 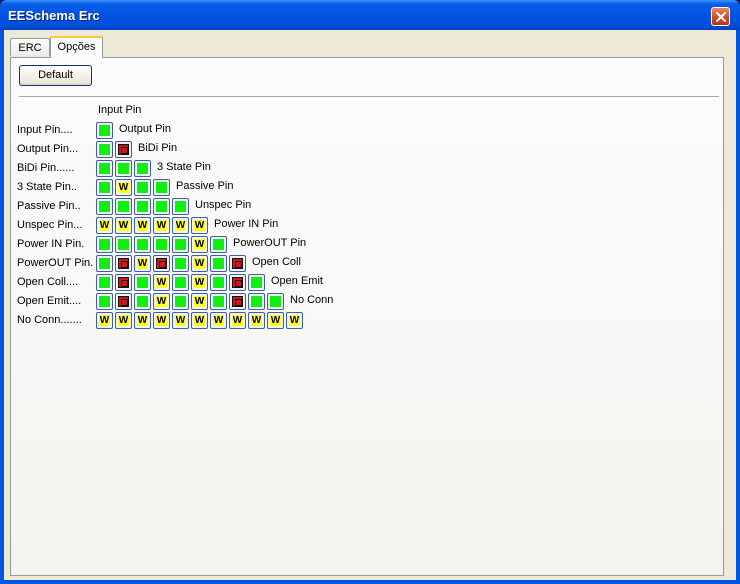 I want to click on close-button, so click(x=720, y=16).